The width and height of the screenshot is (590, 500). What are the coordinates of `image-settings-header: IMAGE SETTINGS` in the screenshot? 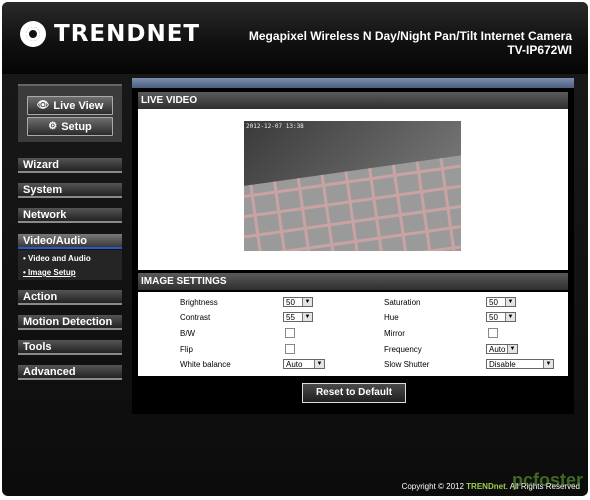 It's located at (353, 281).